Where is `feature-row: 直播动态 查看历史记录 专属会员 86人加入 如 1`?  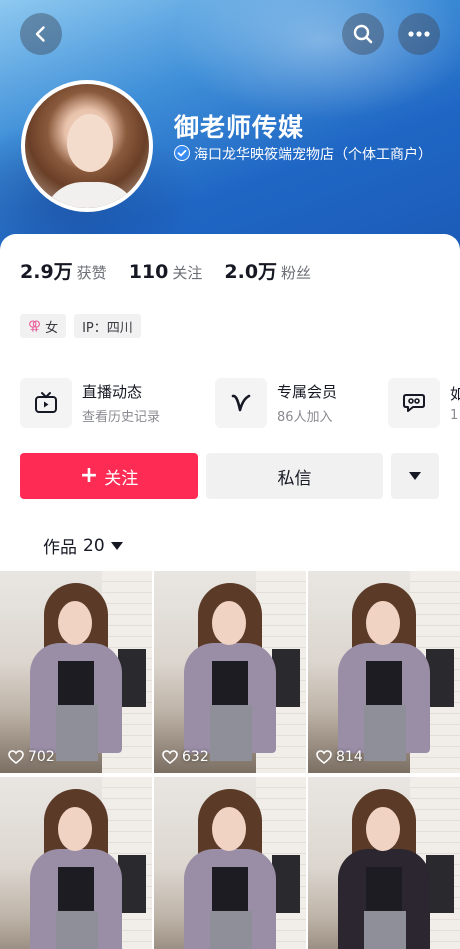 feature-row: 直播动态 查看历史记录 专属会员 86人加入 如 1 is located at coordinates (240, 403).